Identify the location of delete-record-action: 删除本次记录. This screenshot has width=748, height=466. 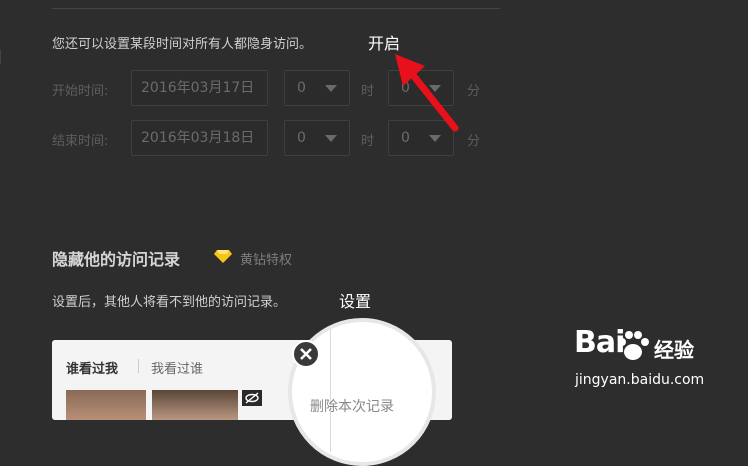
(352, 406).